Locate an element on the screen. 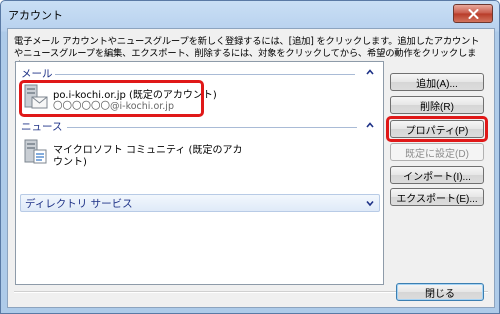  close-icon is located at coordinates (473, 13).